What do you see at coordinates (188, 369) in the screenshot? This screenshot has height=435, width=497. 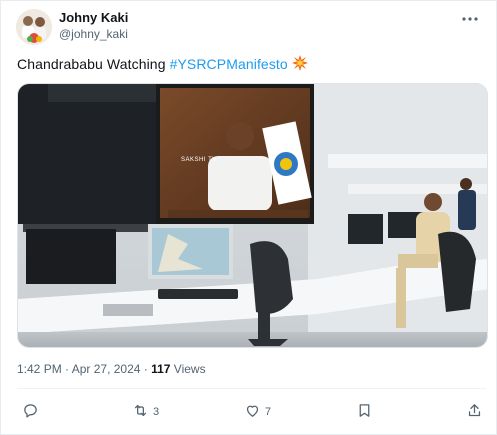 I see `views-label: Views` at bounding box center [188, 369].